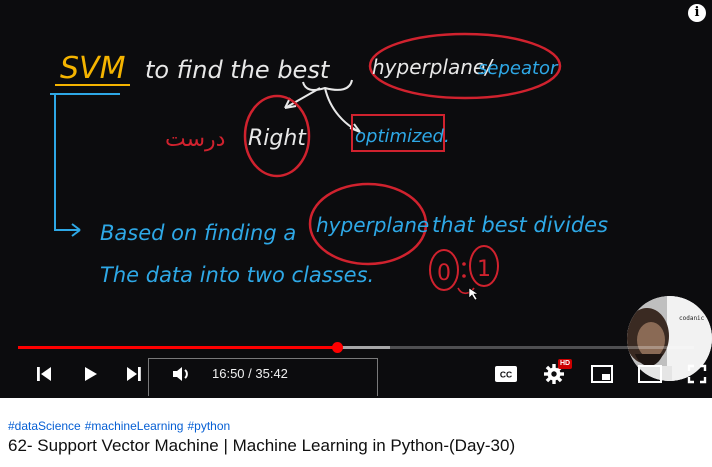 The height and width of the screenshot is (467, 712). I want to click on theater-button, so click(650, 374).